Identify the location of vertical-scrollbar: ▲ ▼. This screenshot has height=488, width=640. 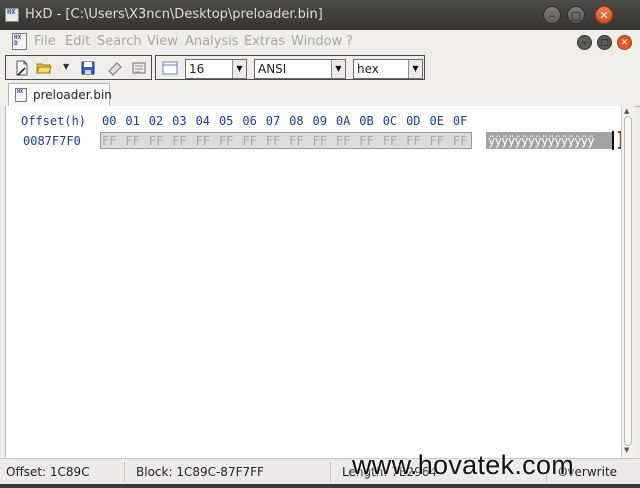
(628, 282).